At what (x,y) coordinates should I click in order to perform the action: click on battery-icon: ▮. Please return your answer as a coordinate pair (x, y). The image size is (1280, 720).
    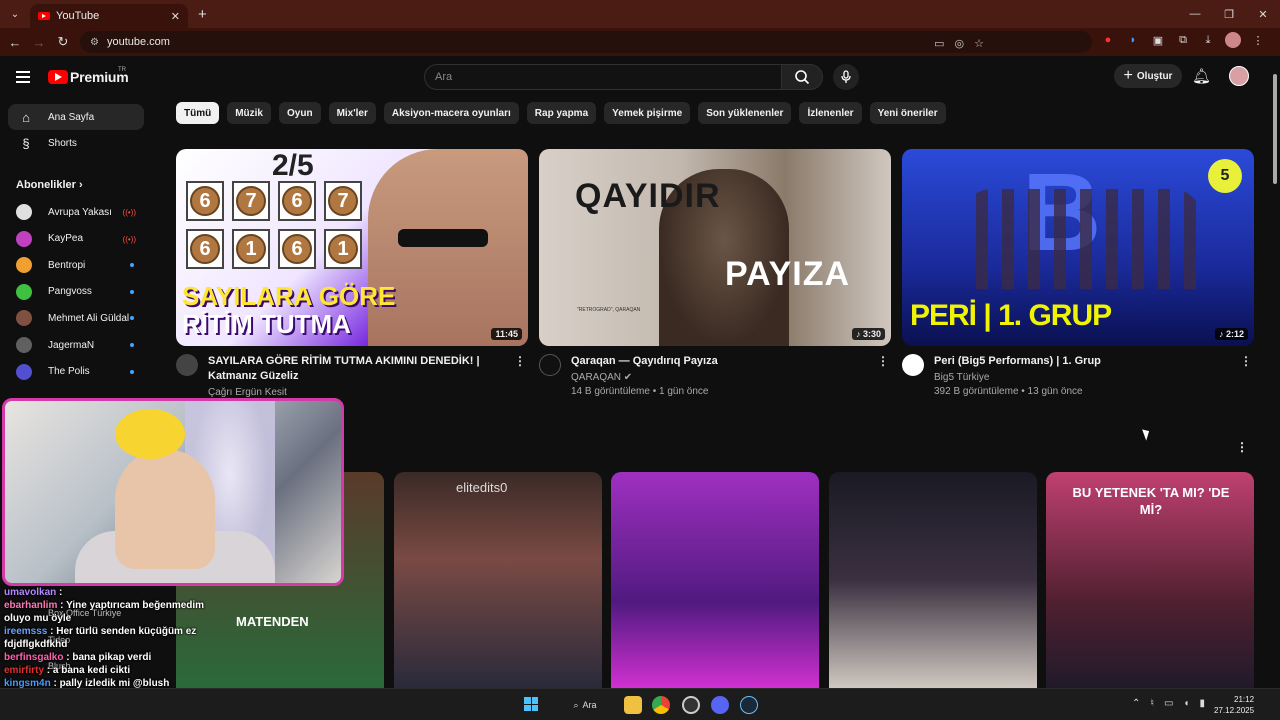
    Looking at the image, I should click on (1202, 703).